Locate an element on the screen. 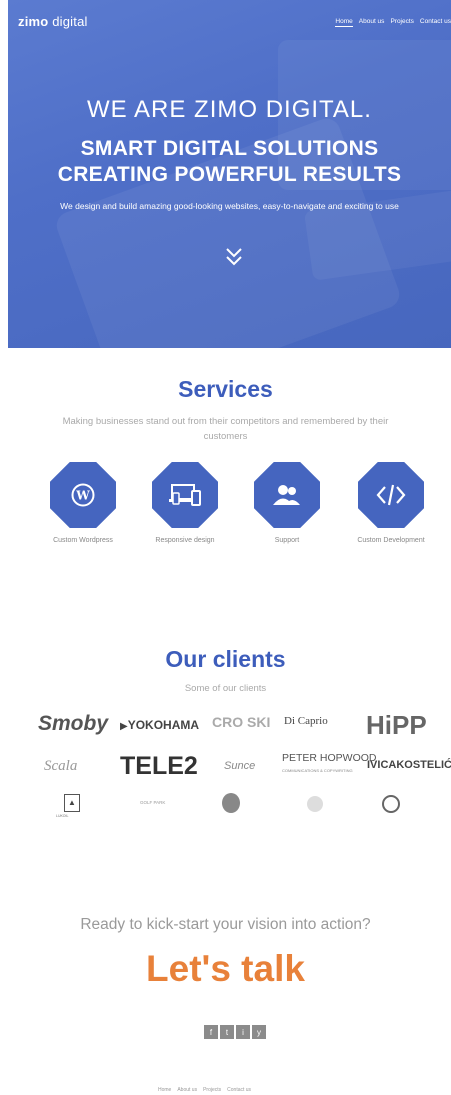 This screenshot has height=1095, width=451. client-logo-croski: CRO SKI is located at coordinates (241, 722).